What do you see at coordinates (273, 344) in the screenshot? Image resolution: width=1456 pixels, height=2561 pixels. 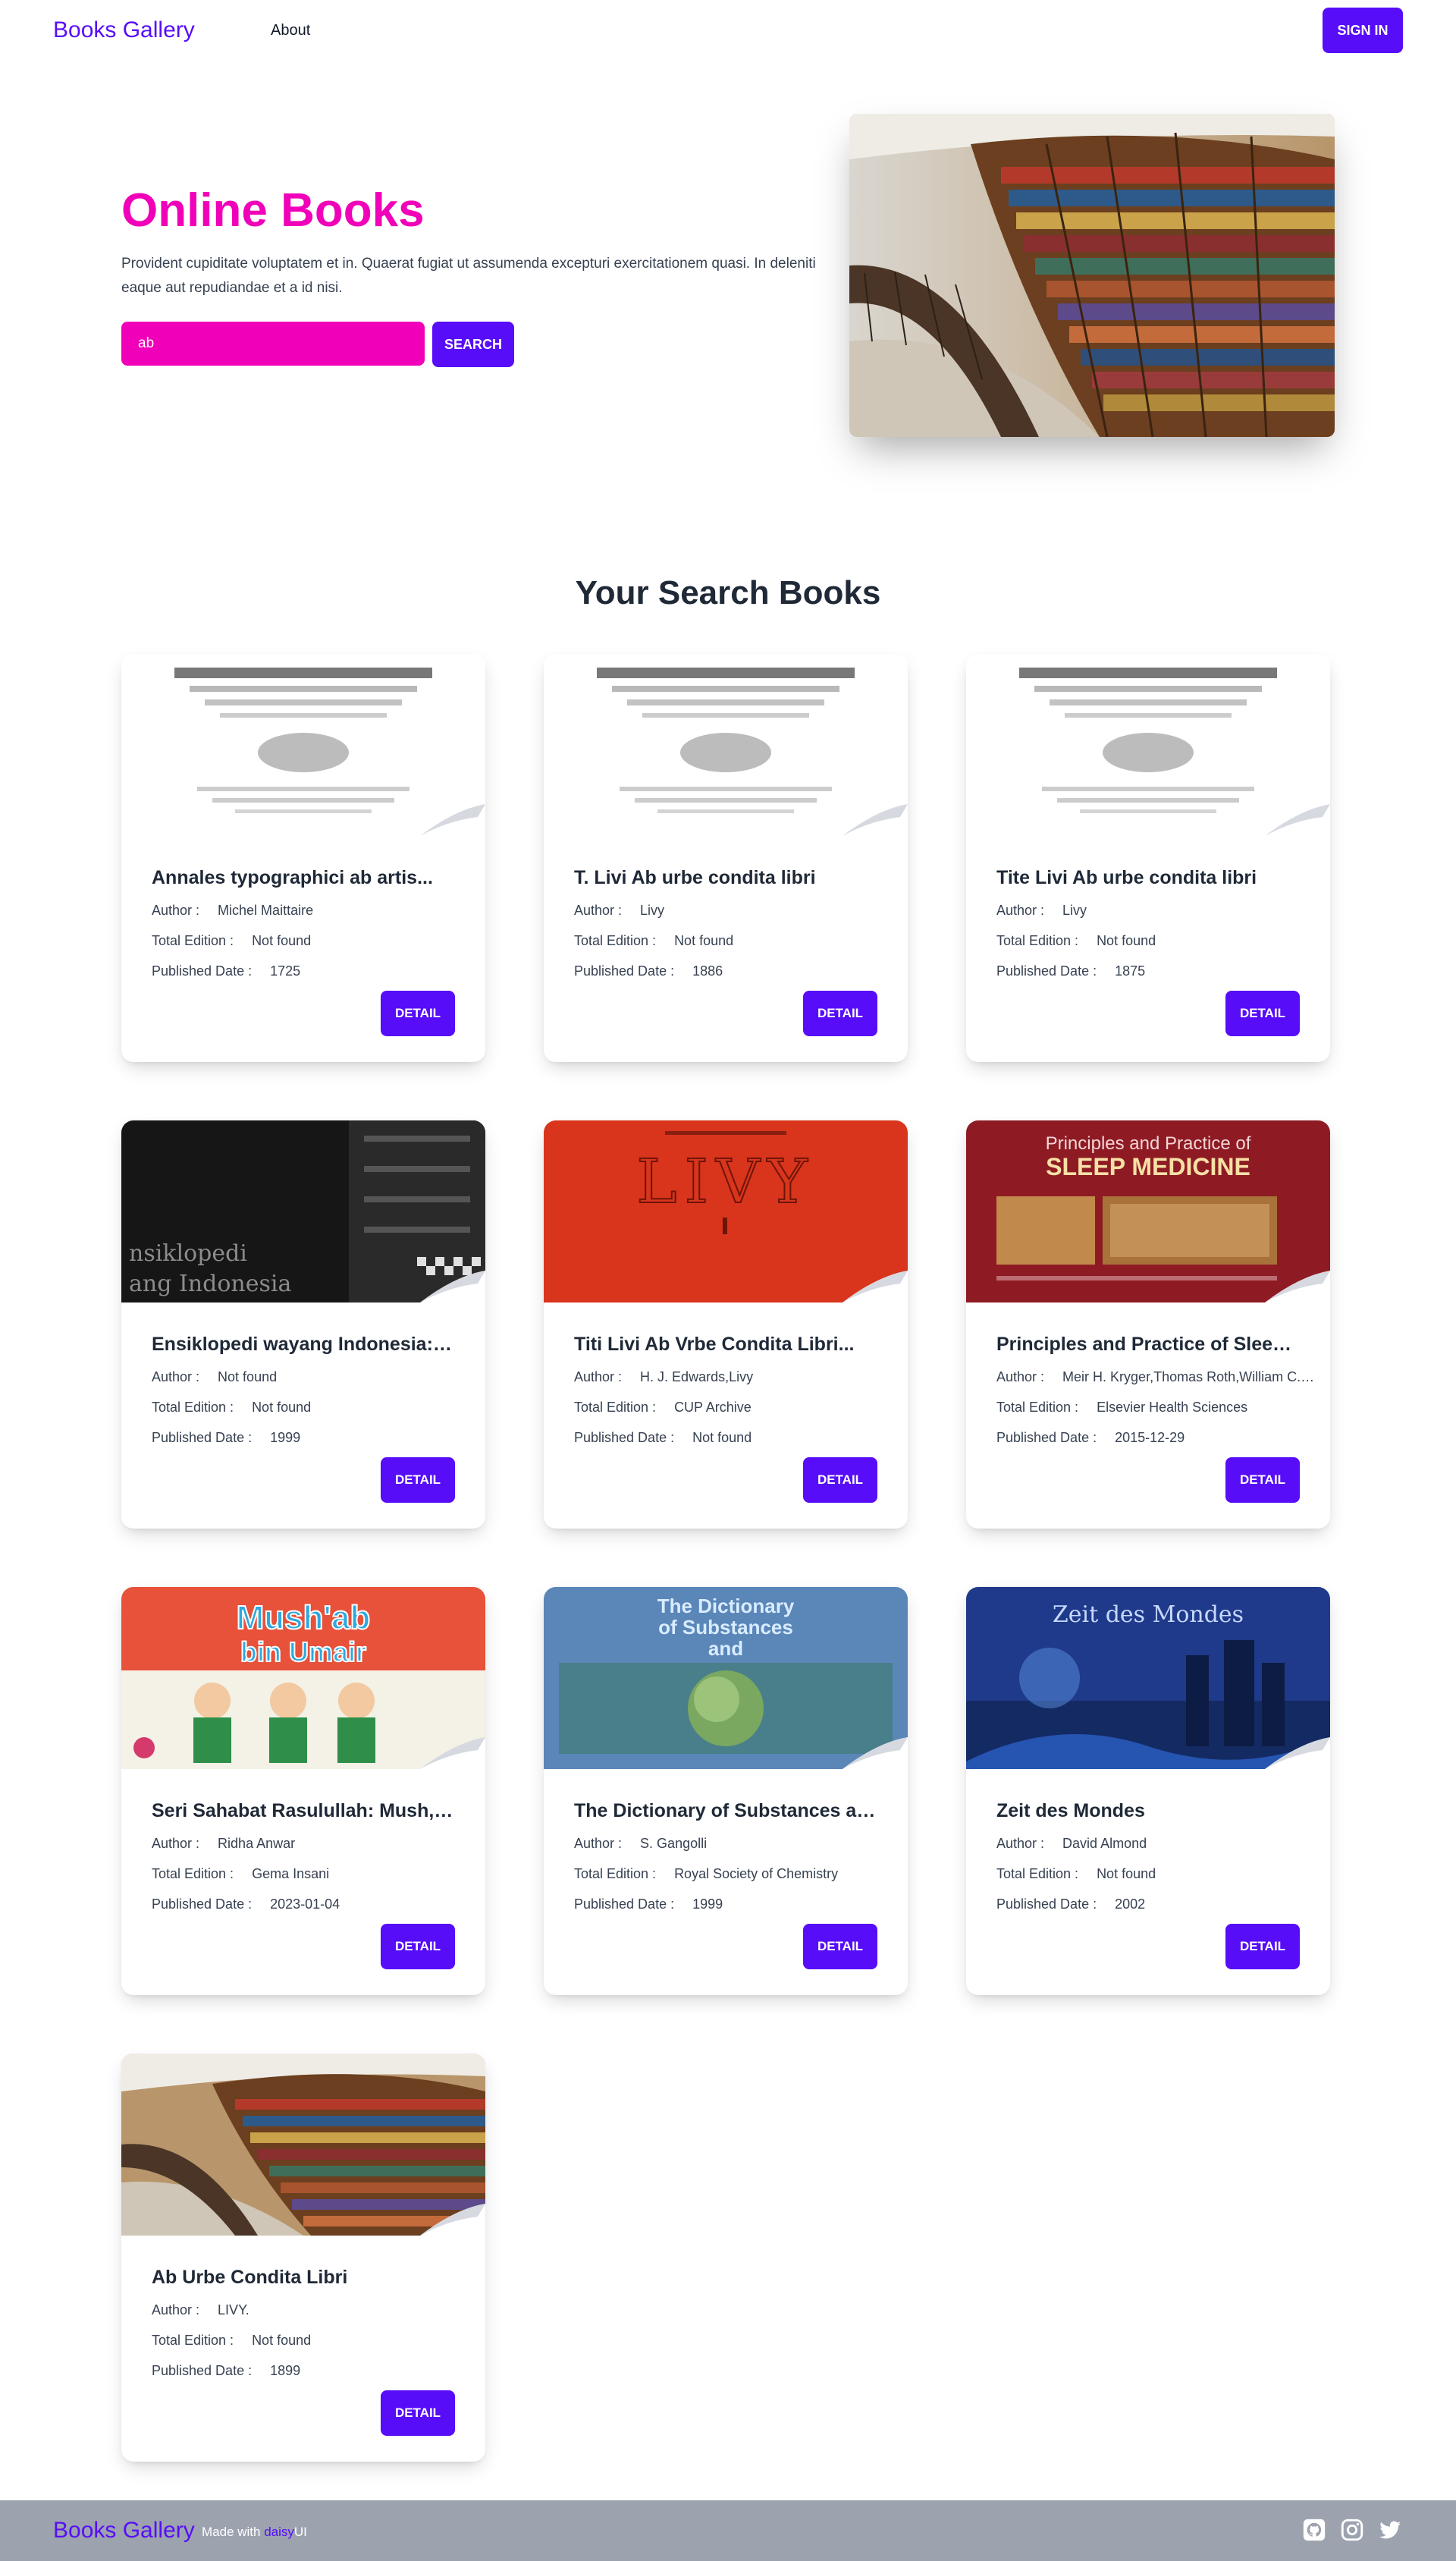 I see `search-input` at bounding box center [273, 344].